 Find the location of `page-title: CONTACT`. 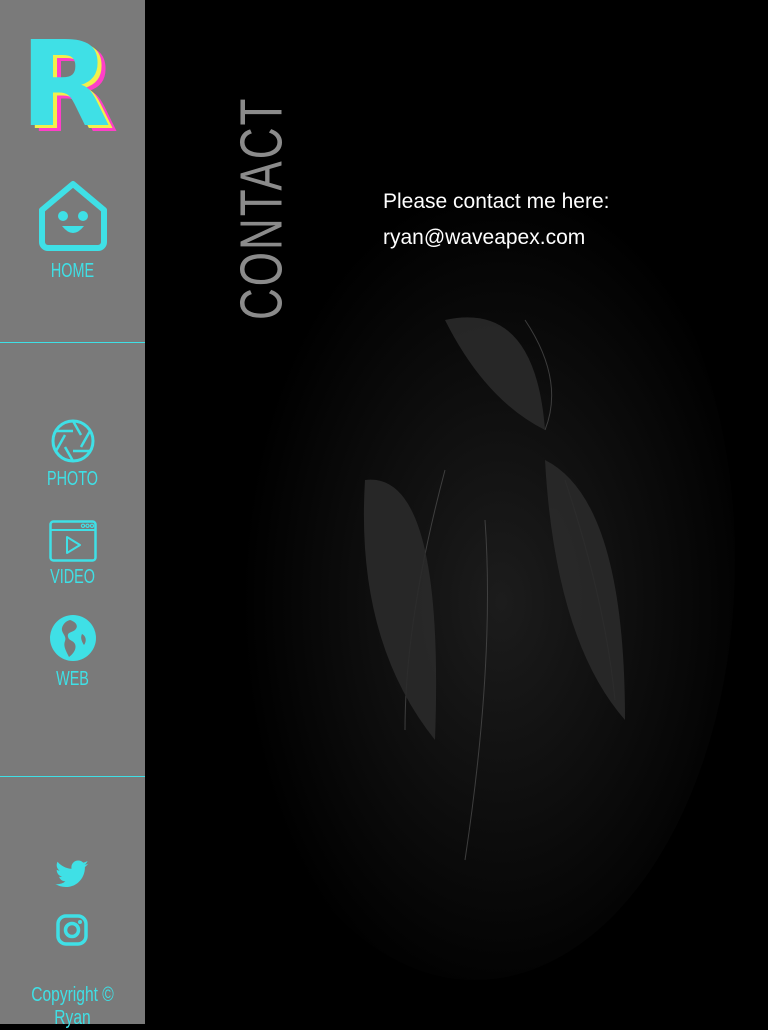

page-title: CONTACT is located at coordinates (262, 208).